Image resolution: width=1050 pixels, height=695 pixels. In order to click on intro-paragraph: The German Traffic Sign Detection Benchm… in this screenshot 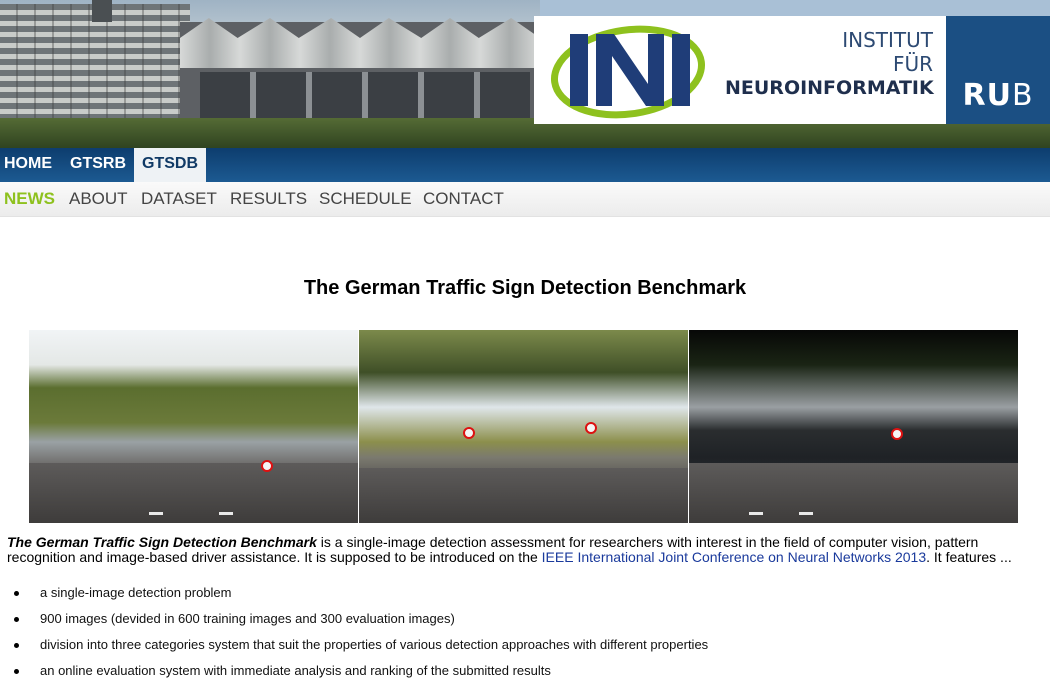, I will do `click(522, 550)`.